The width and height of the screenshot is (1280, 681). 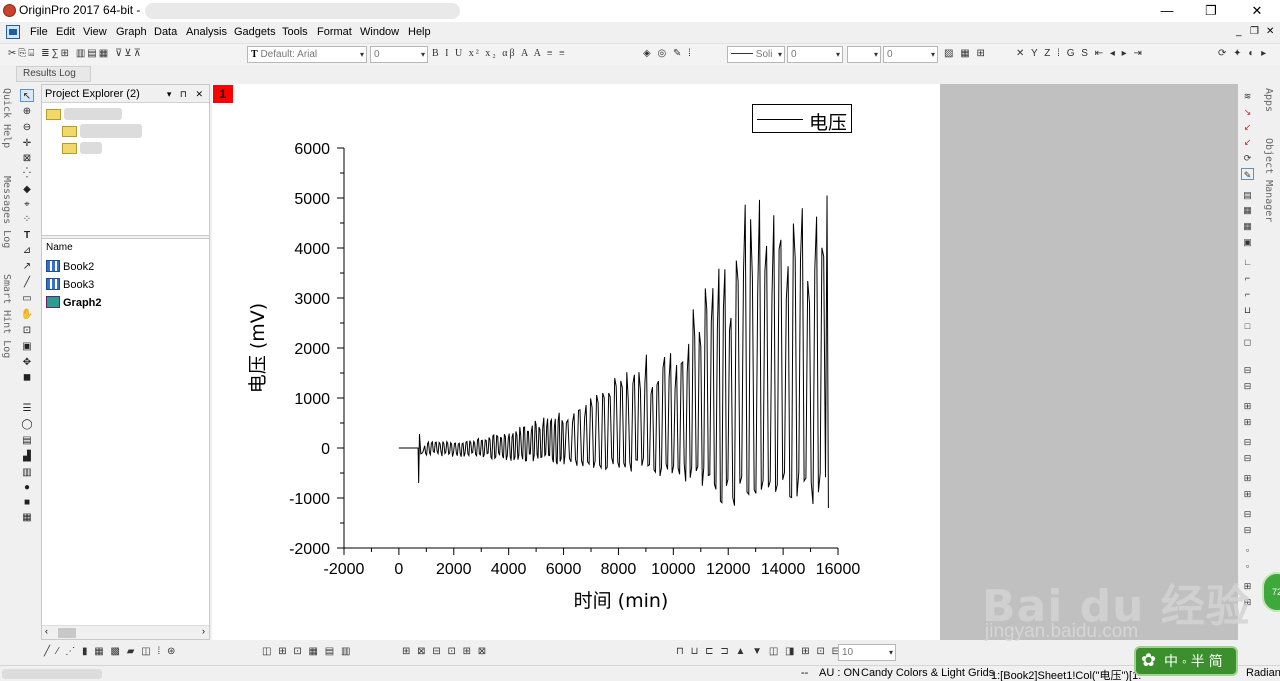 I want to click on circle-icon: ◯, so click(x=27, y=424).